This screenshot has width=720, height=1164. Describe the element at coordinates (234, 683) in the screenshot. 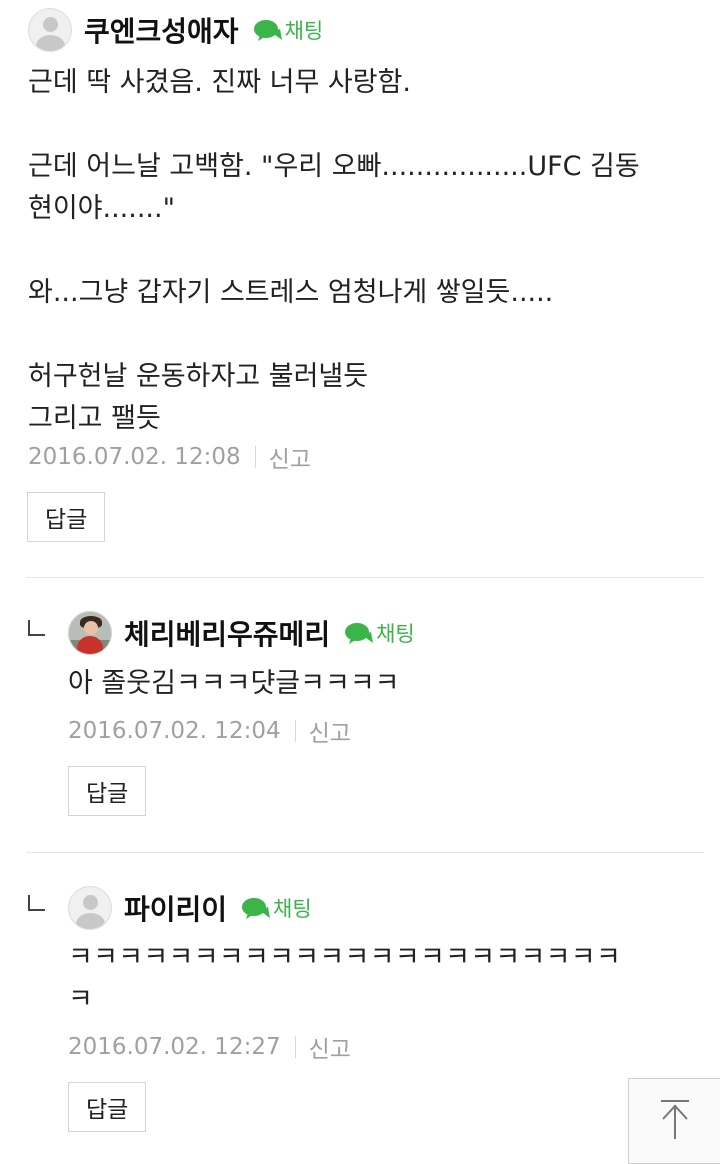

I see `comment-body: 아 졸웃김ㅋㅋㅋ댯글ㅋㅋㅋㅋ` at that location.